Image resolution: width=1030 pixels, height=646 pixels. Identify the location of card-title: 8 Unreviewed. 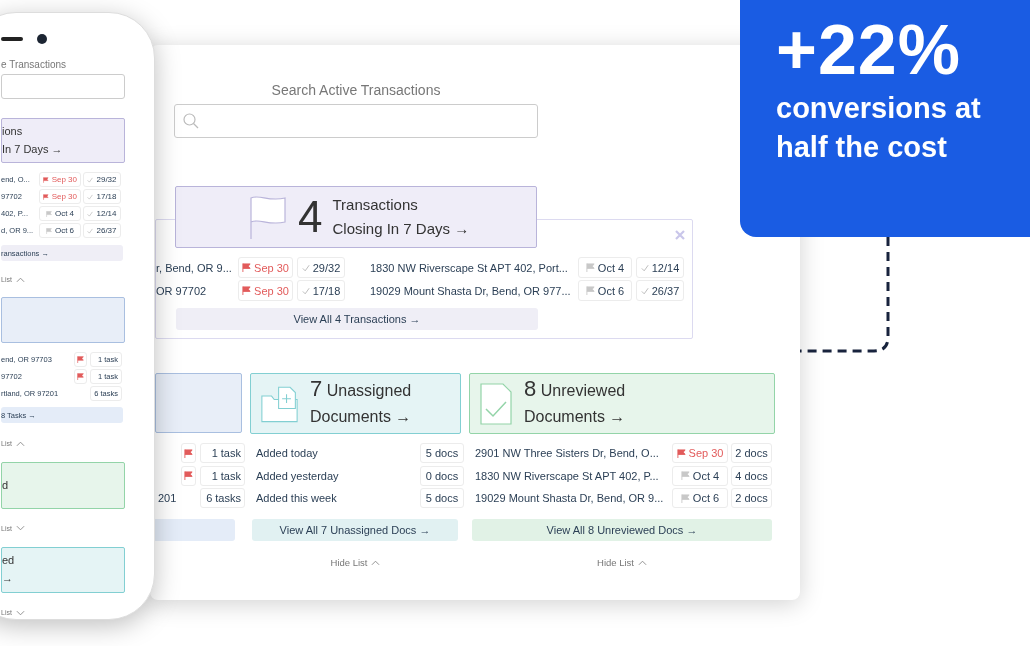
(575, 390).